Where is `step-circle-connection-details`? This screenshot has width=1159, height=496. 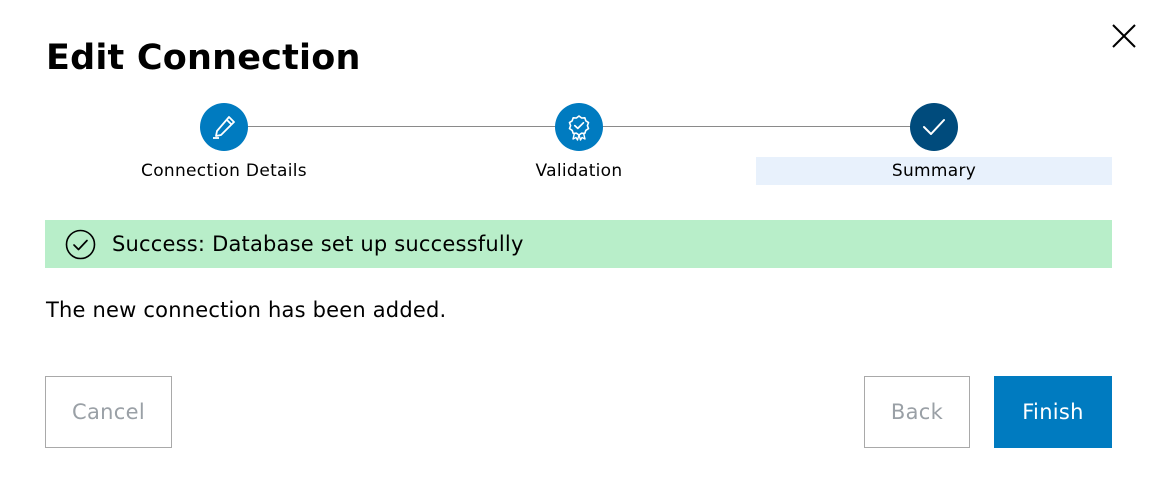 step-circle-connection-details is located at coordinates (224, 127).